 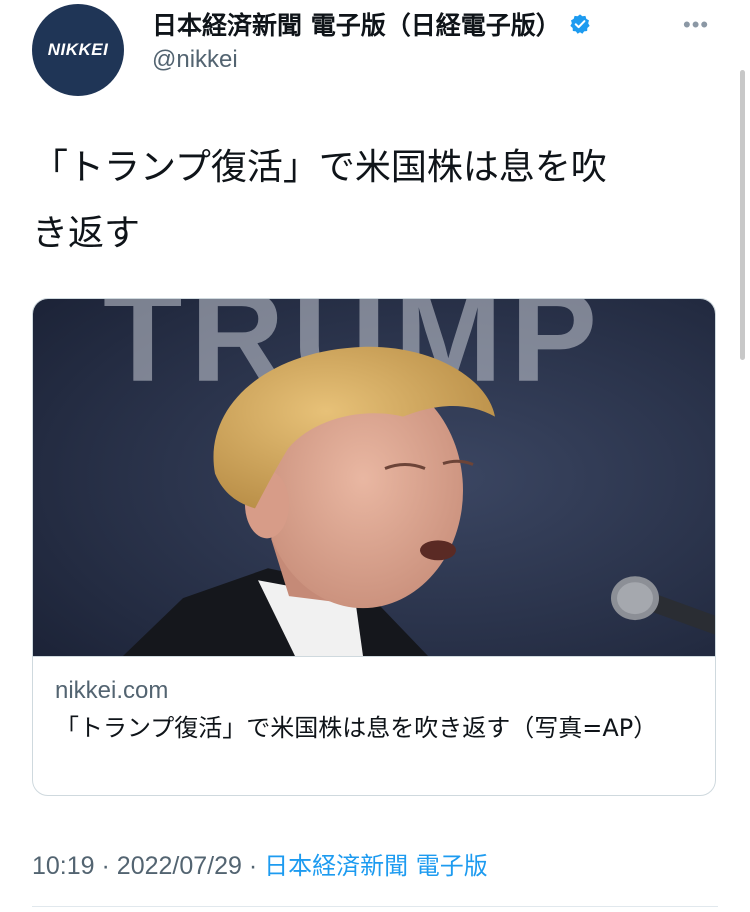 I want to click on avatar: NIKKEI, so click(x=78, y=50).